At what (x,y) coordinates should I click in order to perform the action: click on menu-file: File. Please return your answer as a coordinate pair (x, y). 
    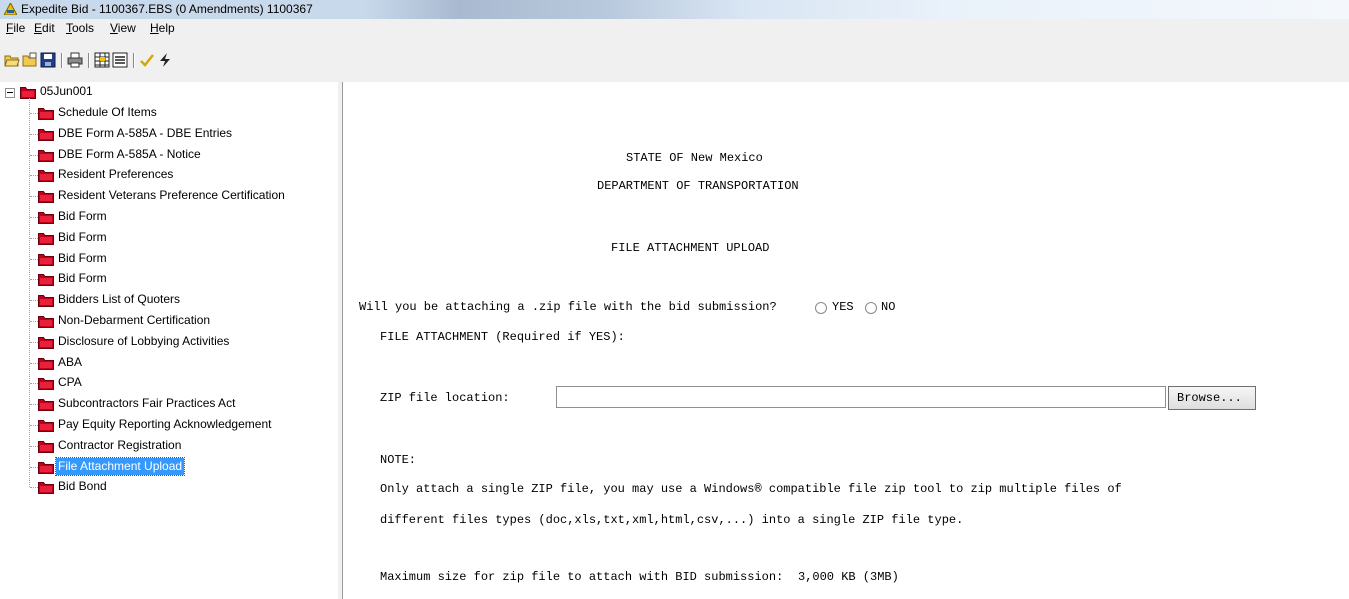
    Looking at the image, I should click on (15, 28).